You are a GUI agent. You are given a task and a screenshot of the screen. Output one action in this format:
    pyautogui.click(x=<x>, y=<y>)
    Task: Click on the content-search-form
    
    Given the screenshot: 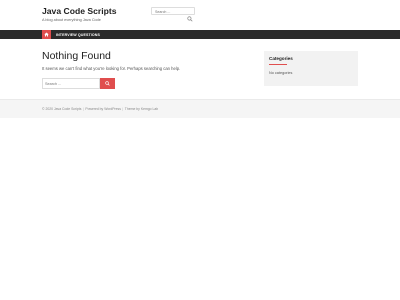 What is the action you would take?
    pyautogui.click(x=78, y=83)
    